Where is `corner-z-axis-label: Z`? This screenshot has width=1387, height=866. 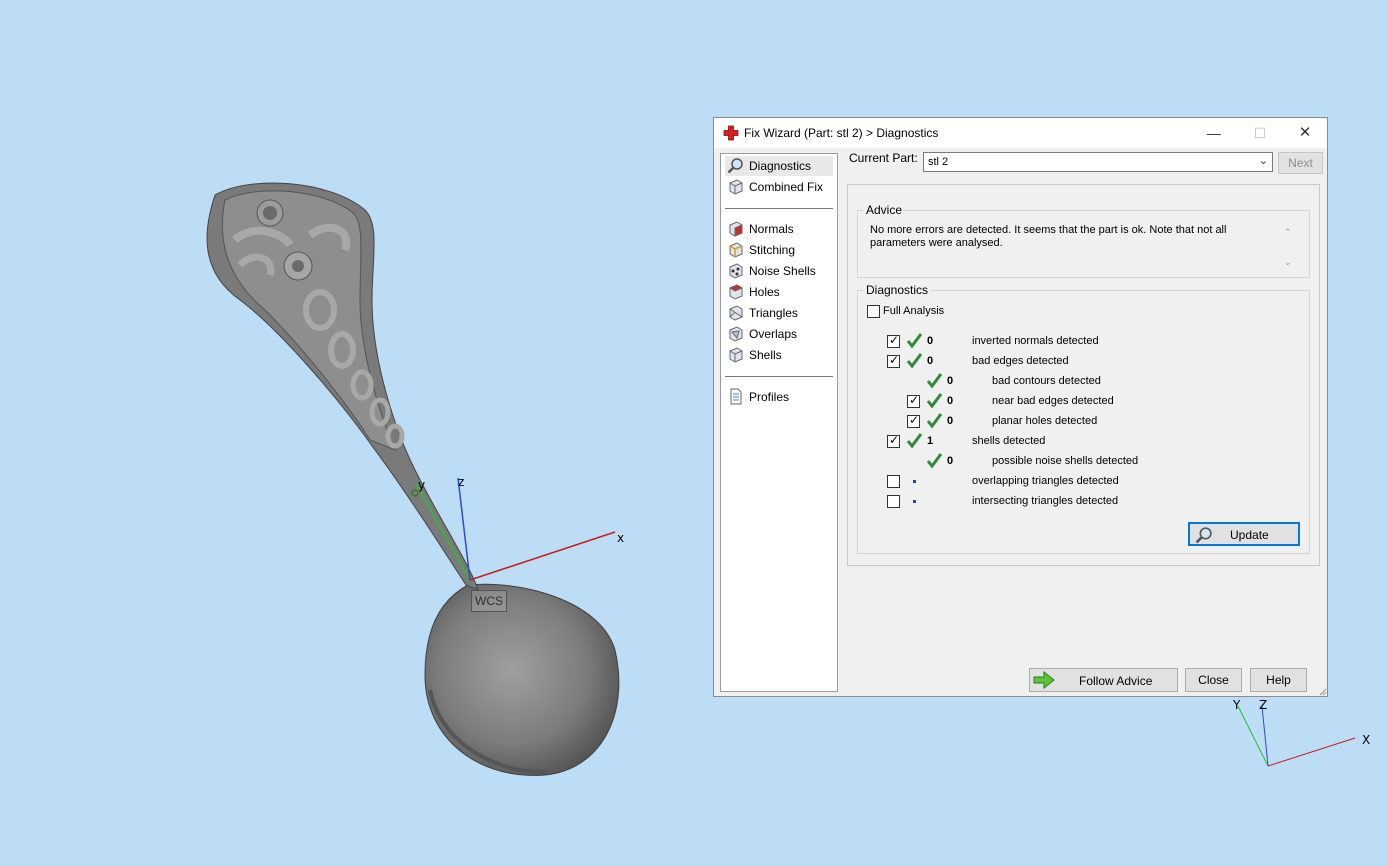 corner-z-axis-label: Z is located at coordinates (1263, 705).